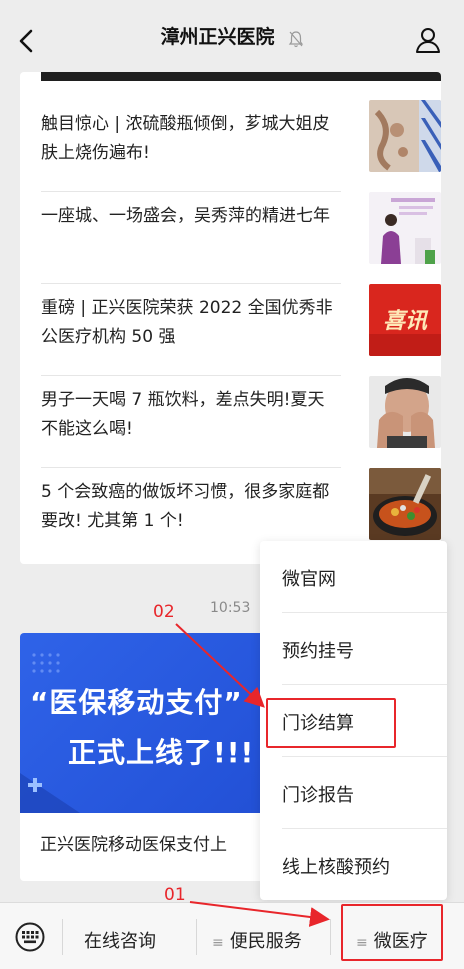 Image resolution: width=464 pixels, height=969 pixels. I want to click on menu-item-label: 预约挂号, so click(318, 651).